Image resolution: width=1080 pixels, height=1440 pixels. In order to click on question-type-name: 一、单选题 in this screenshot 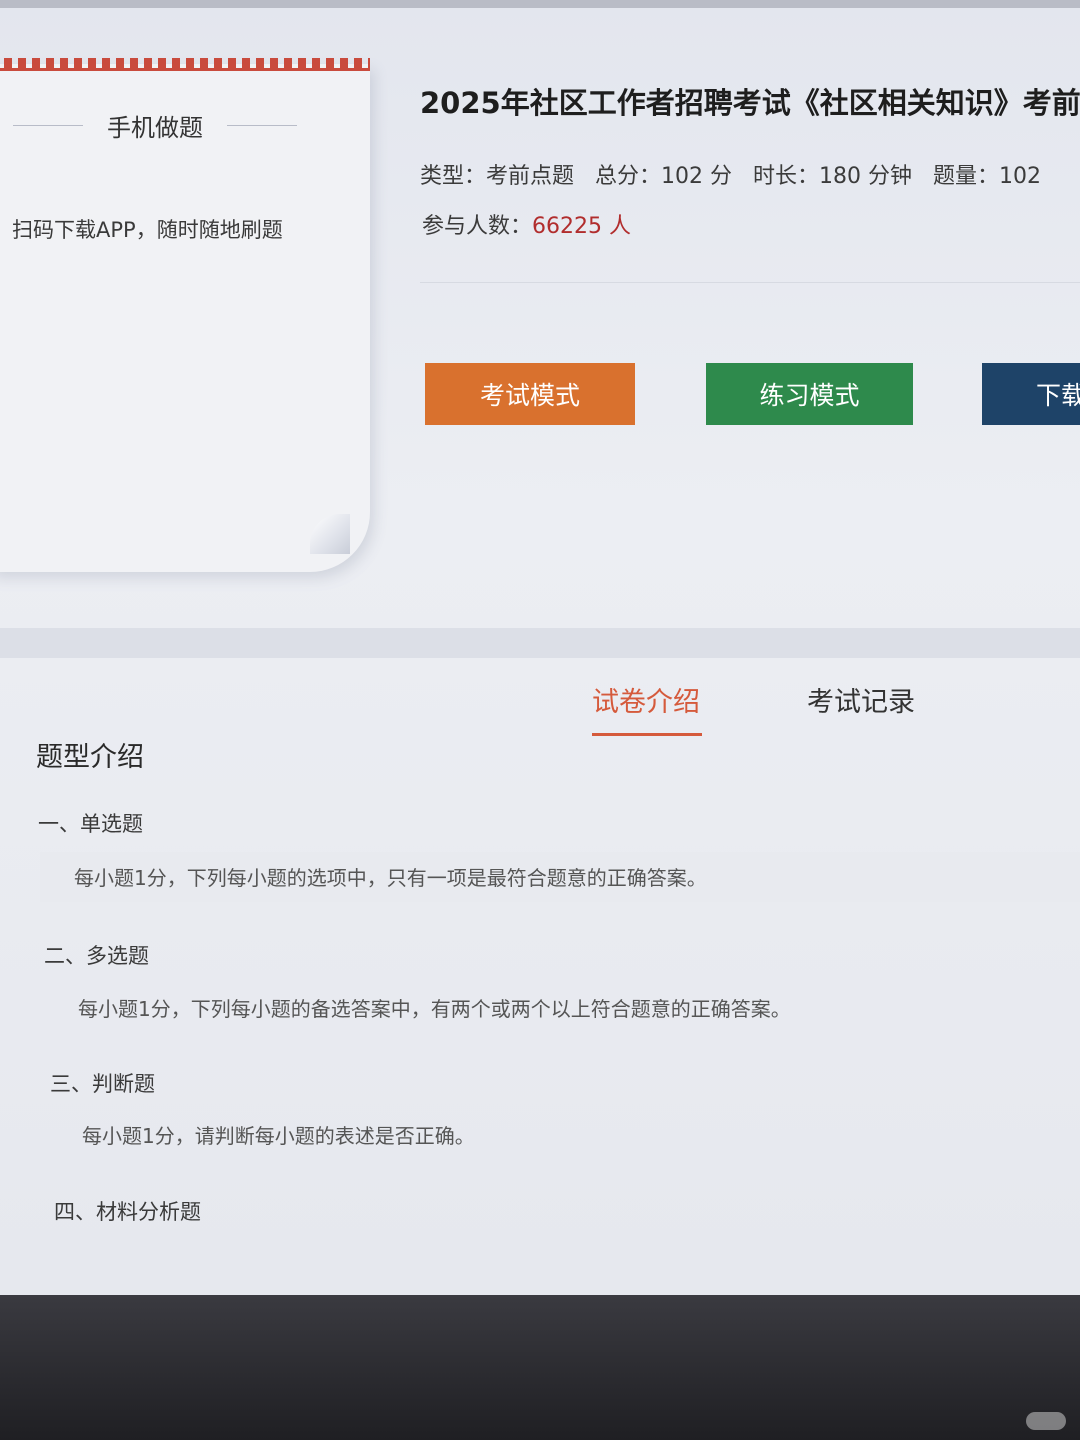, I will do `click(90, 824)`.